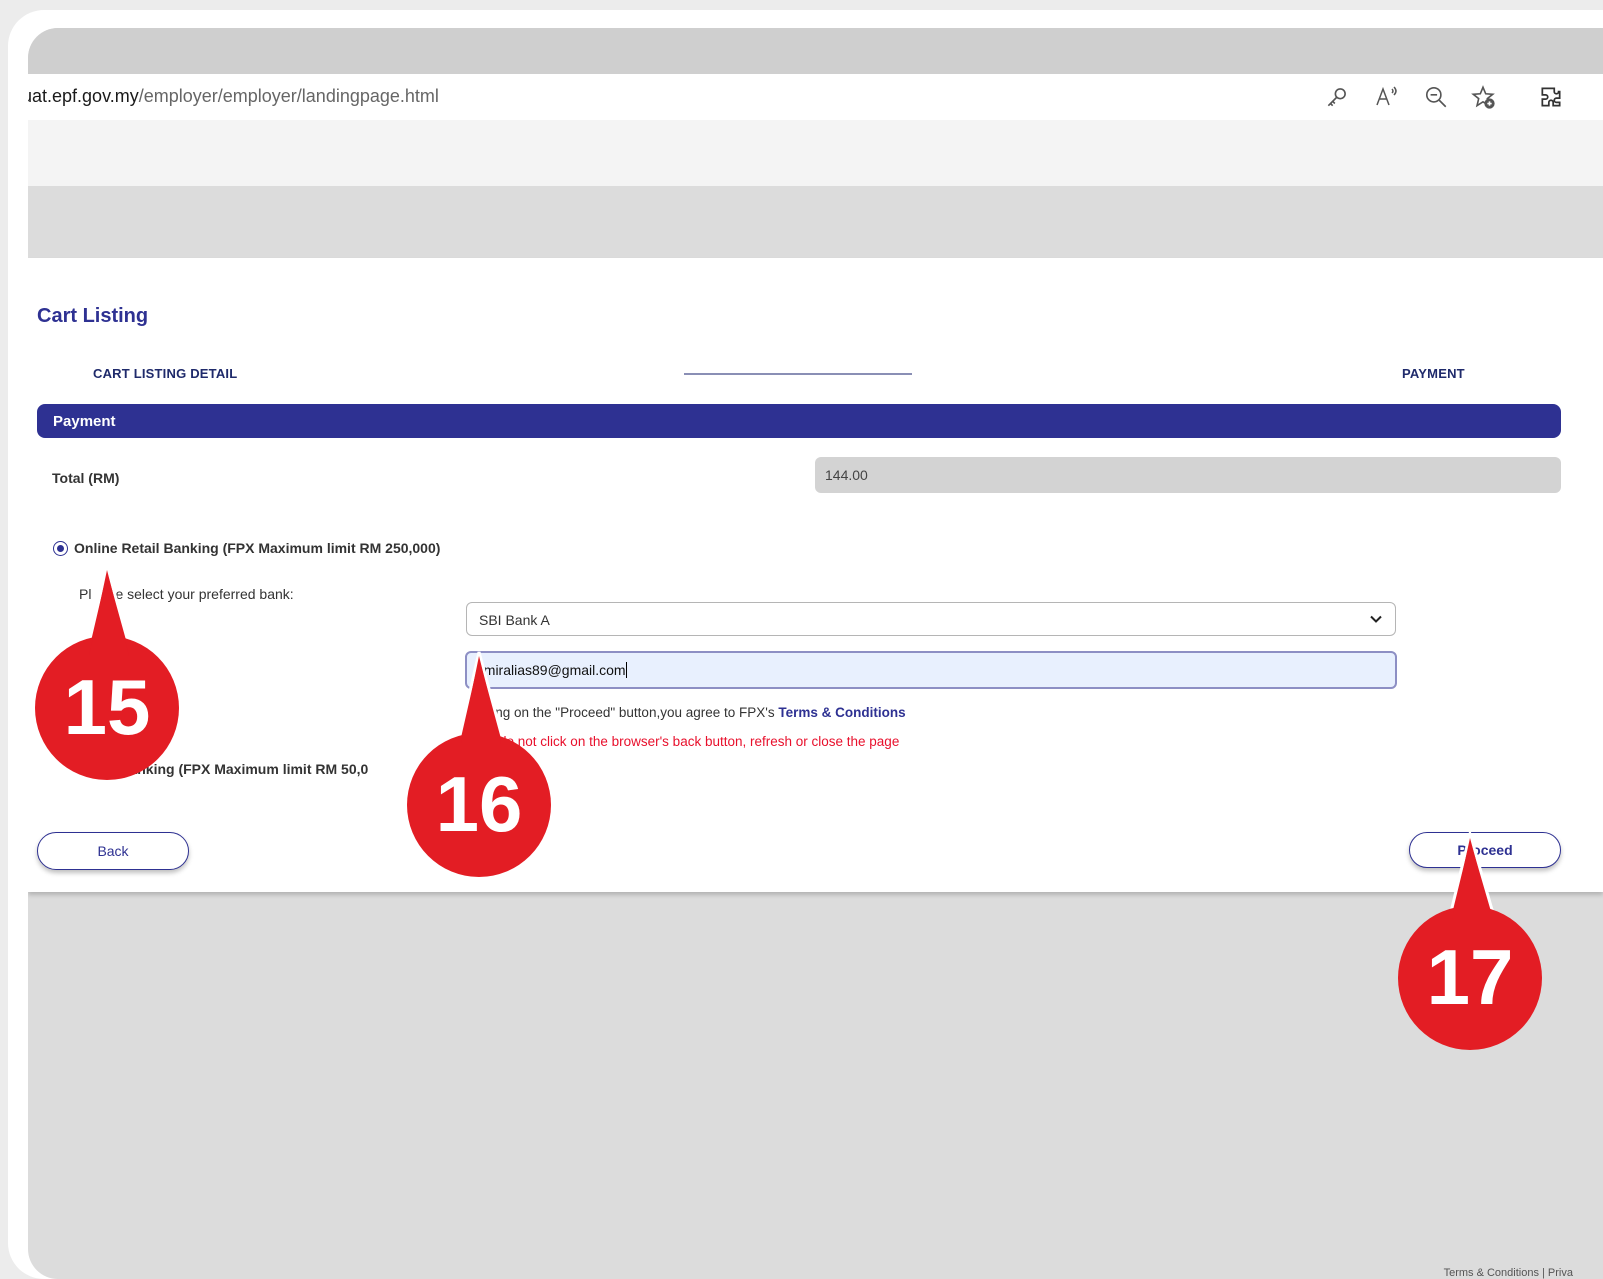 The height and width of the screenshot is (1279, 1603). Describe the element at coordinates (1376, 619) in the screenshot. I see `chevron-down-icon` at that location.